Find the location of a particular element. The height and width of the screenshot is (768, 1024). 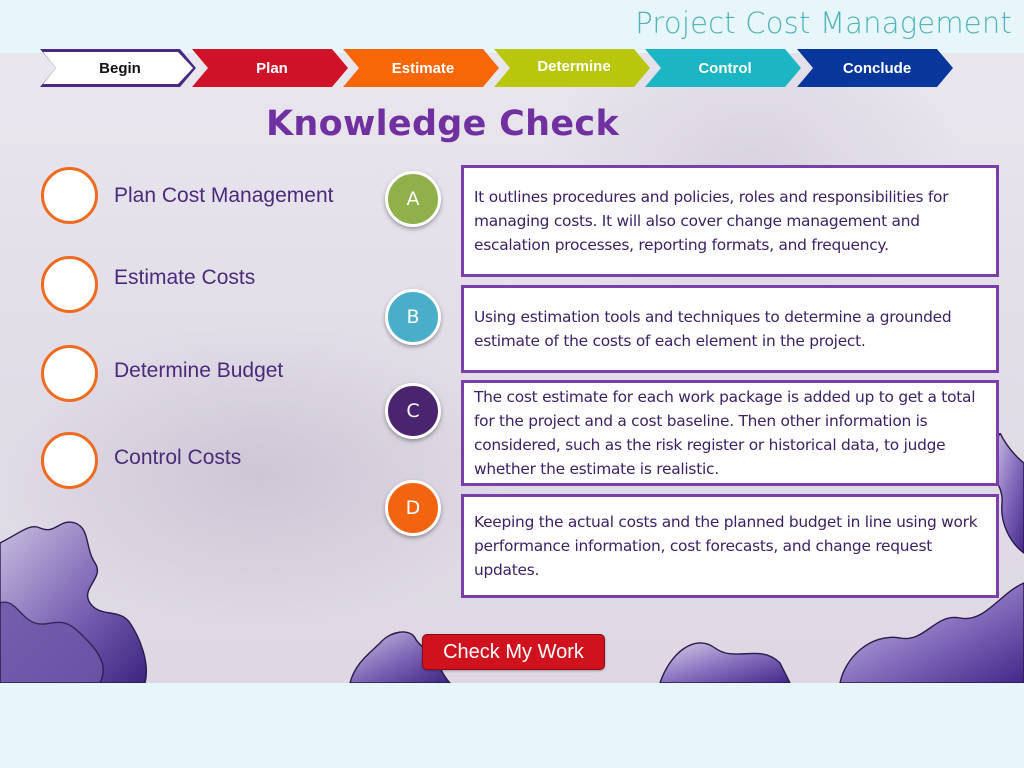

nav-step-estimate: Estimate is located at coordinates (421, 68).